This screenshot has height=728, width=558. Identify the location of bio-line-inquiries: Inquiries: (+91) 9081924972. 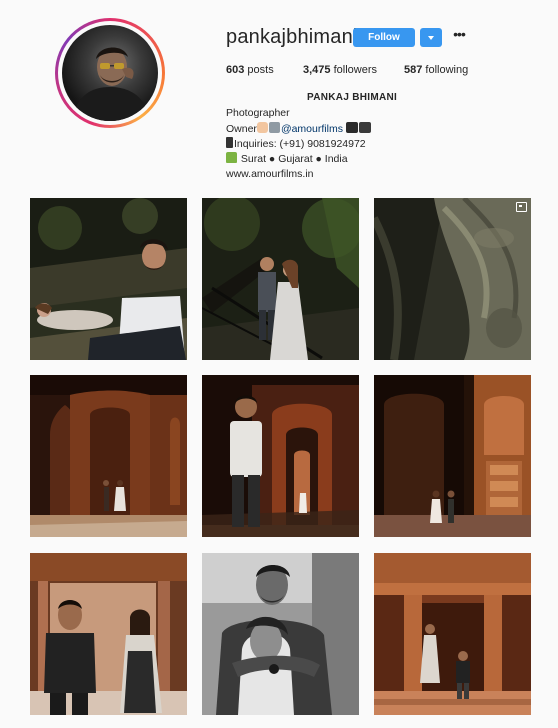
(296, 143).